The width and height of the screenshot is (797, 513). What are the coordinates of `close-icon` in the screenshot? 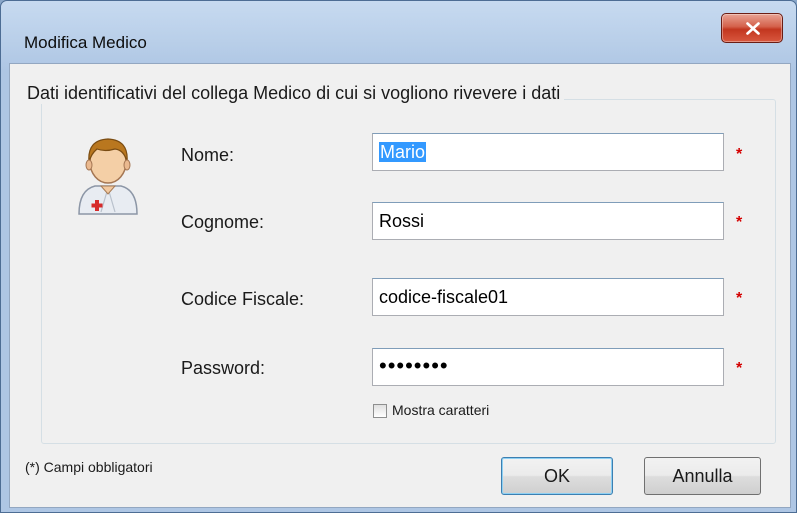 It's located at (753, 28).